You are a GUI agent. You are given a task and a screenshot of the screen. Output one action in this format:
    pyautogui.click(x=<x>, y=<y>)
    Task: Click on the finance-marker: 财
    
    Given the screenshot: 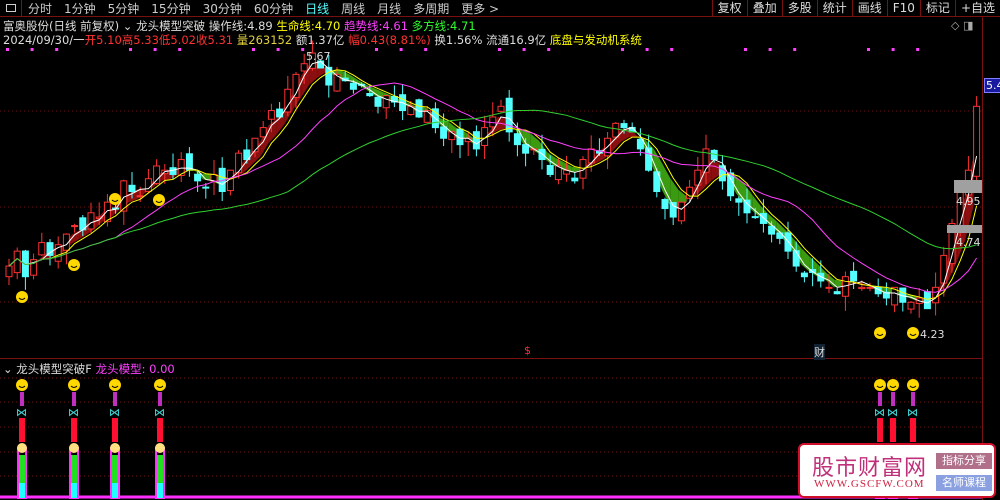 What is the action you would take?
    pyautogui.click(x=819, y=352)
    